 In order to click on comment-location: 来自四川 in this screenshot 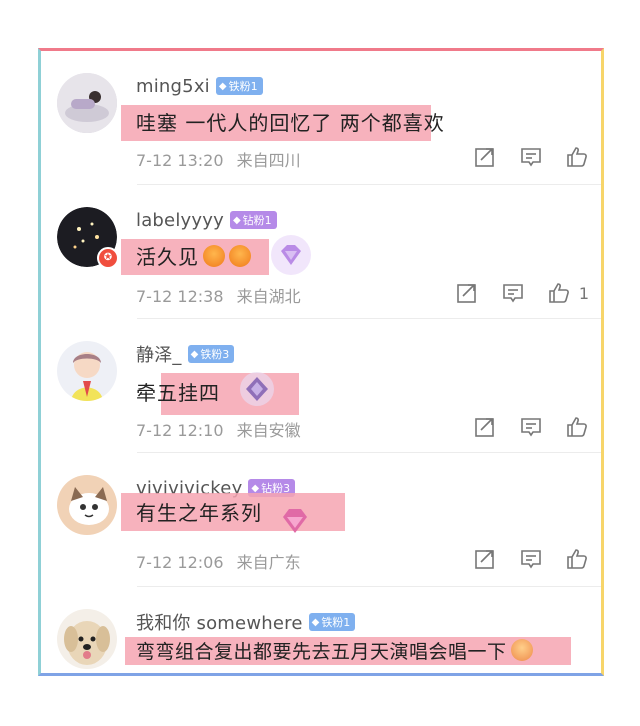, I will do `click(268, 160)`.